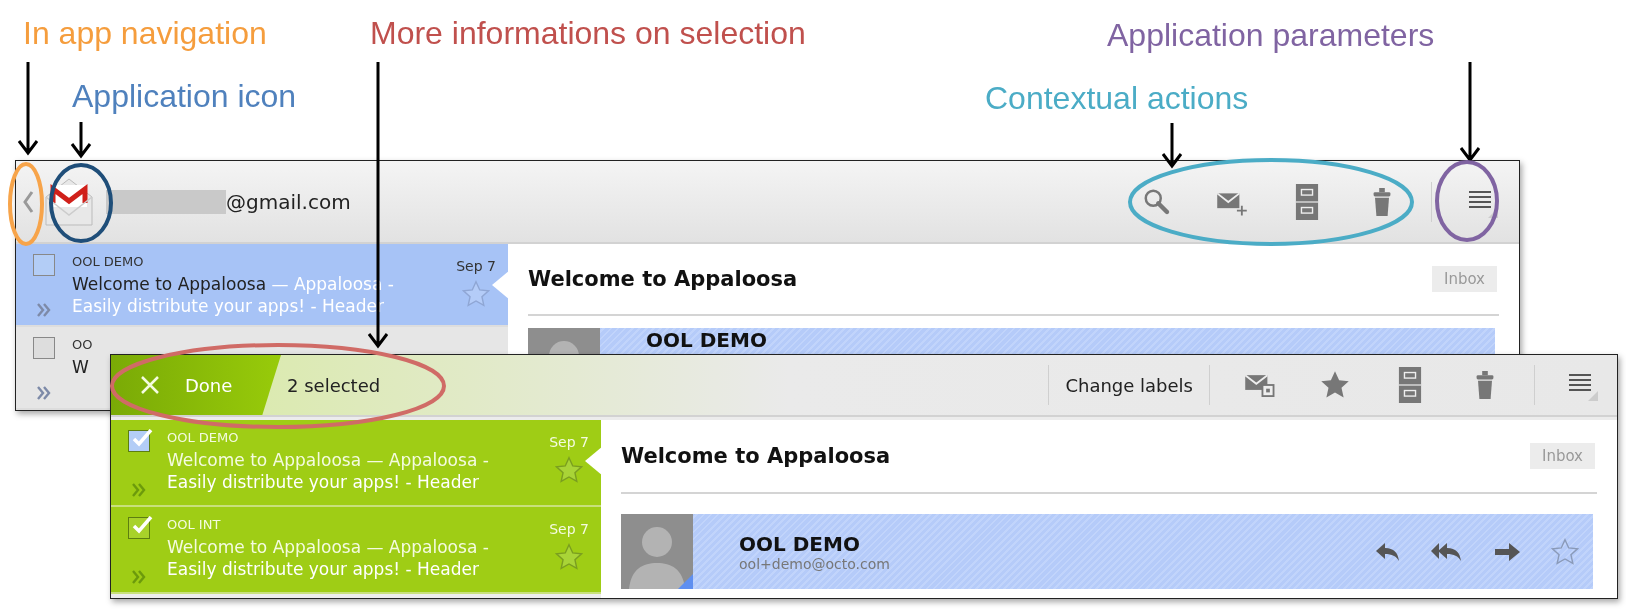 The width and height of the screenshot is (1626, 612). Describe the element at coordinates (145, 33) in the screenshot. I see `annotation-label: In app navigation` at that location.